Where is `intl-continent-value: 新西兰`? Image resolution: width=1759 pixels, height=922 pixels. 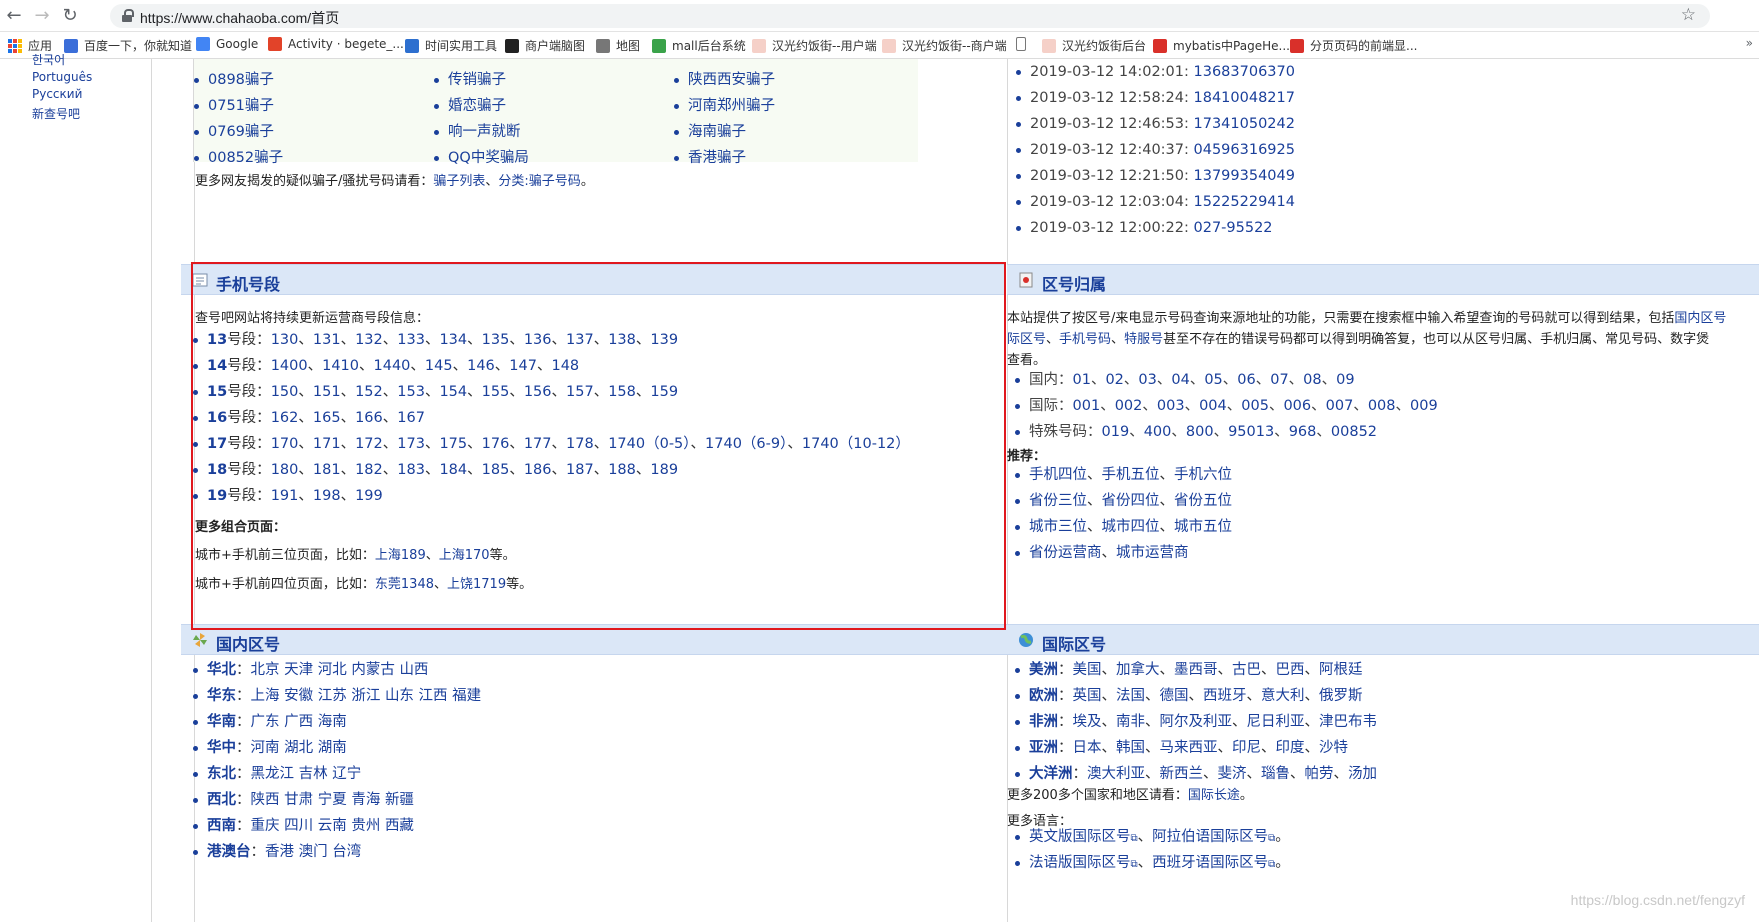 intl-continent-value: 新西兰 is located at coordinates (1182, 774).